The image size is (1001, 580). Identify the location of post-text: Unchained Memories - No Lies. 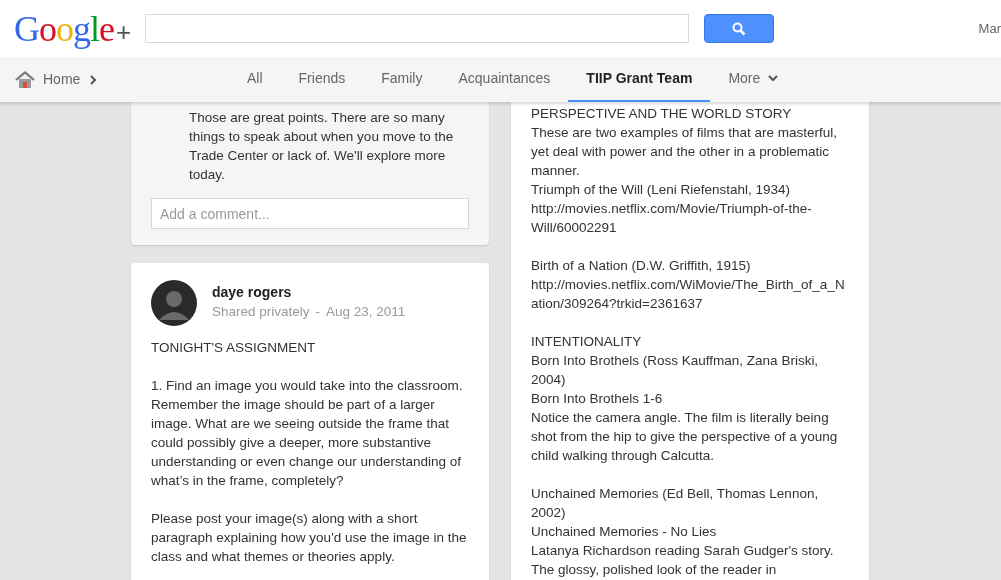
(624, 532).